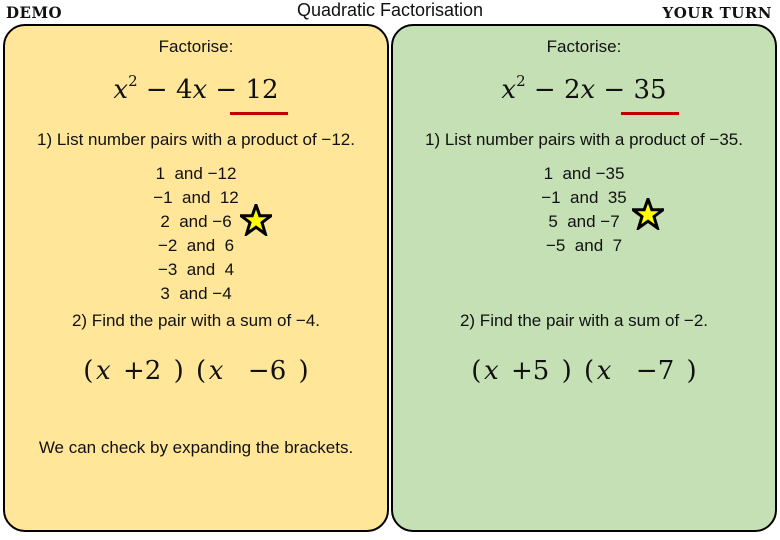 Image resolution: width=780 pixels, height=540 pixels. What do you see at coordinates (584, 320) in the screenshot?
I see `step-2-instruction: 2) Find the pair with a sum of −2.` at bounding box center [584, 320].